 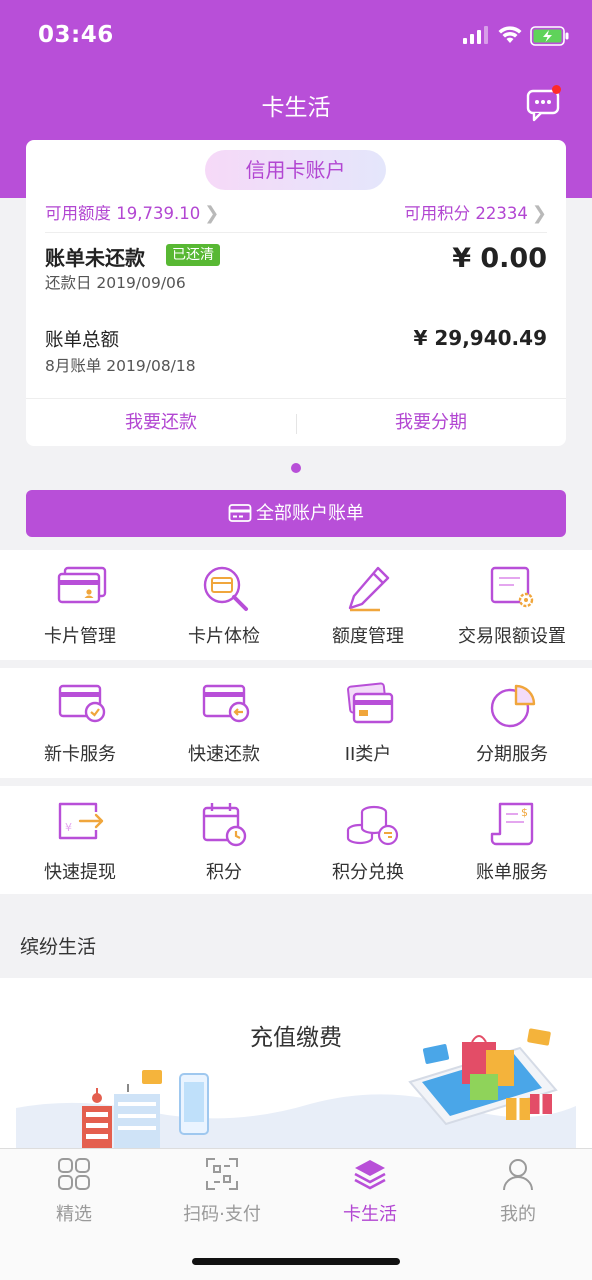 I want to click on service-label: 快速还款, so click(x=224, y=754).